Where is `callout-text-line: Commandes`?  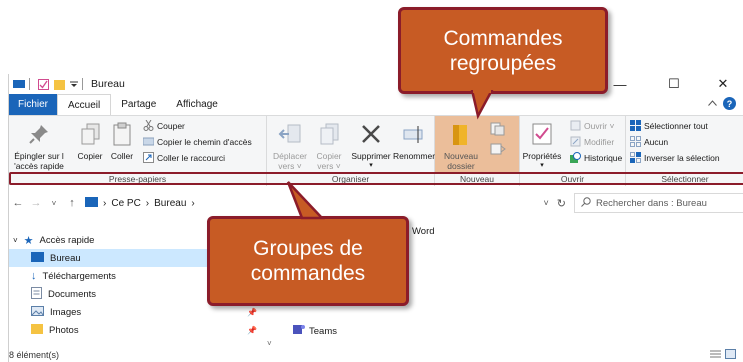 callout-text-line: Commandes is located at coordinates (503, 38).